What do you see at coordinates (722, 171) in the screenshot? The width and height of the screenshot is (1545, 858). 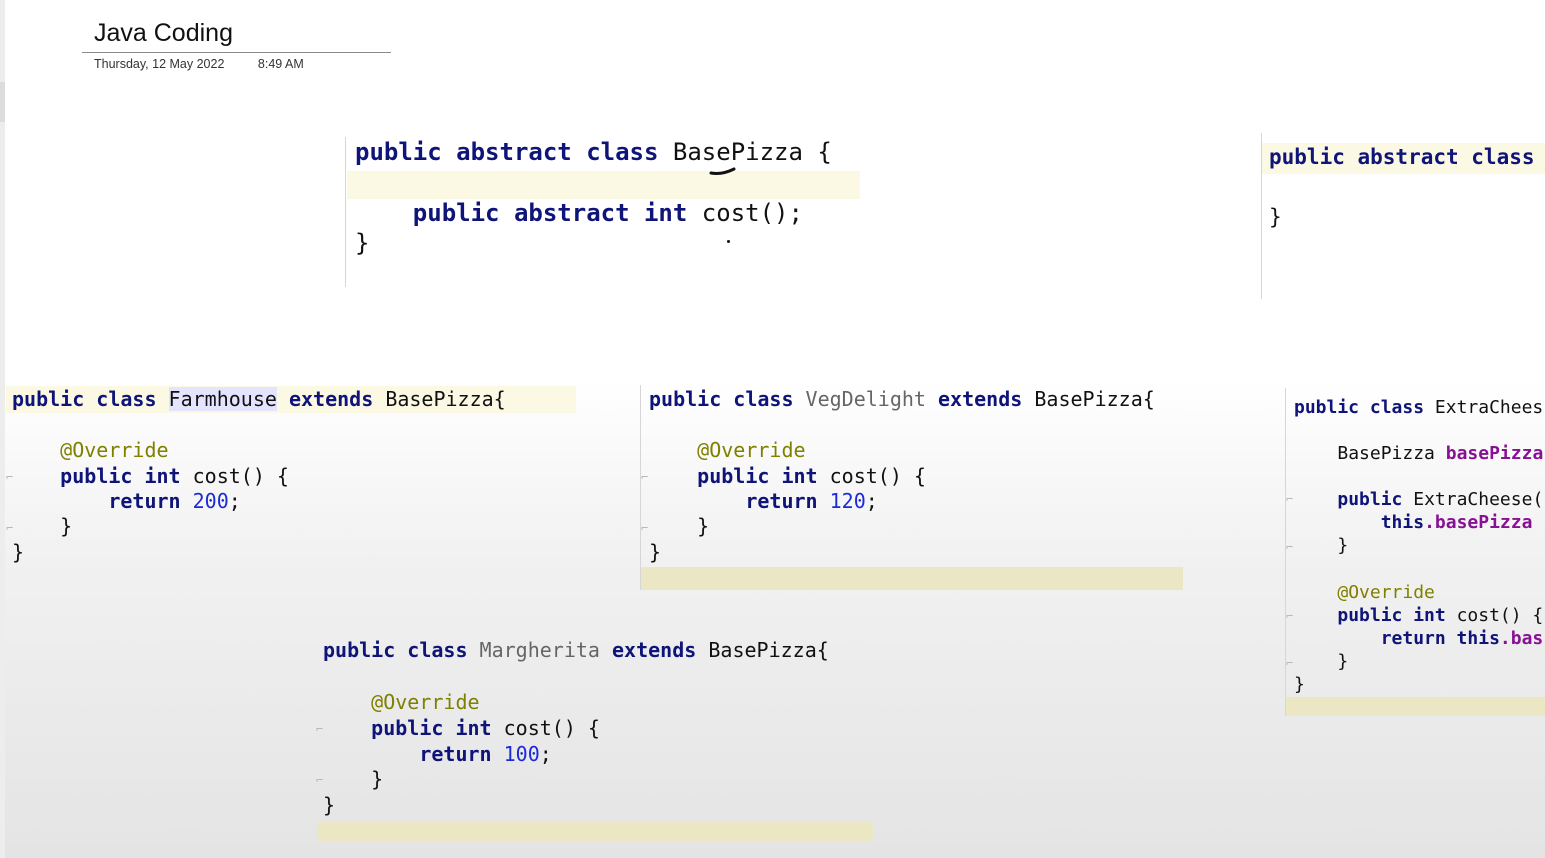 I see `pen-underline-stroke` at bounding box center [722, 171].